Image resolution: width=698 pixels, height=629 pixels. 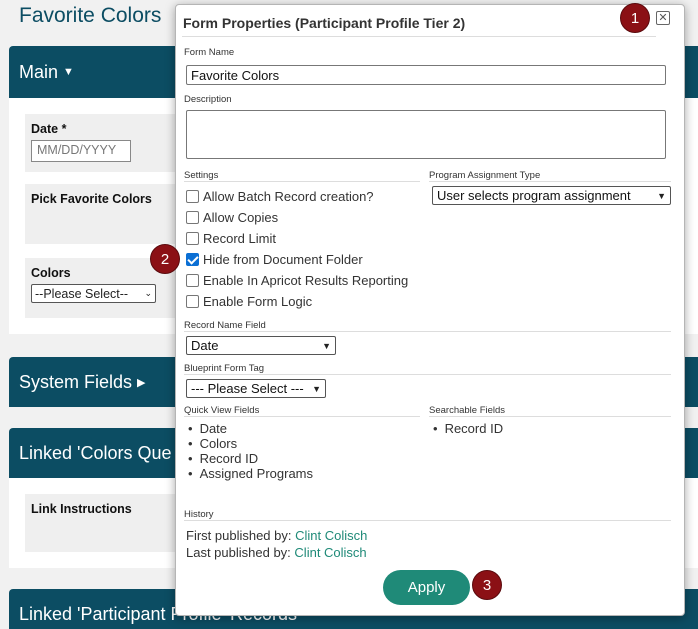 What do you see at coordinates (247, 388) in the screenshot?
I see `blueprint-value: --- Please Select ---` at bounding box center [247, 388].